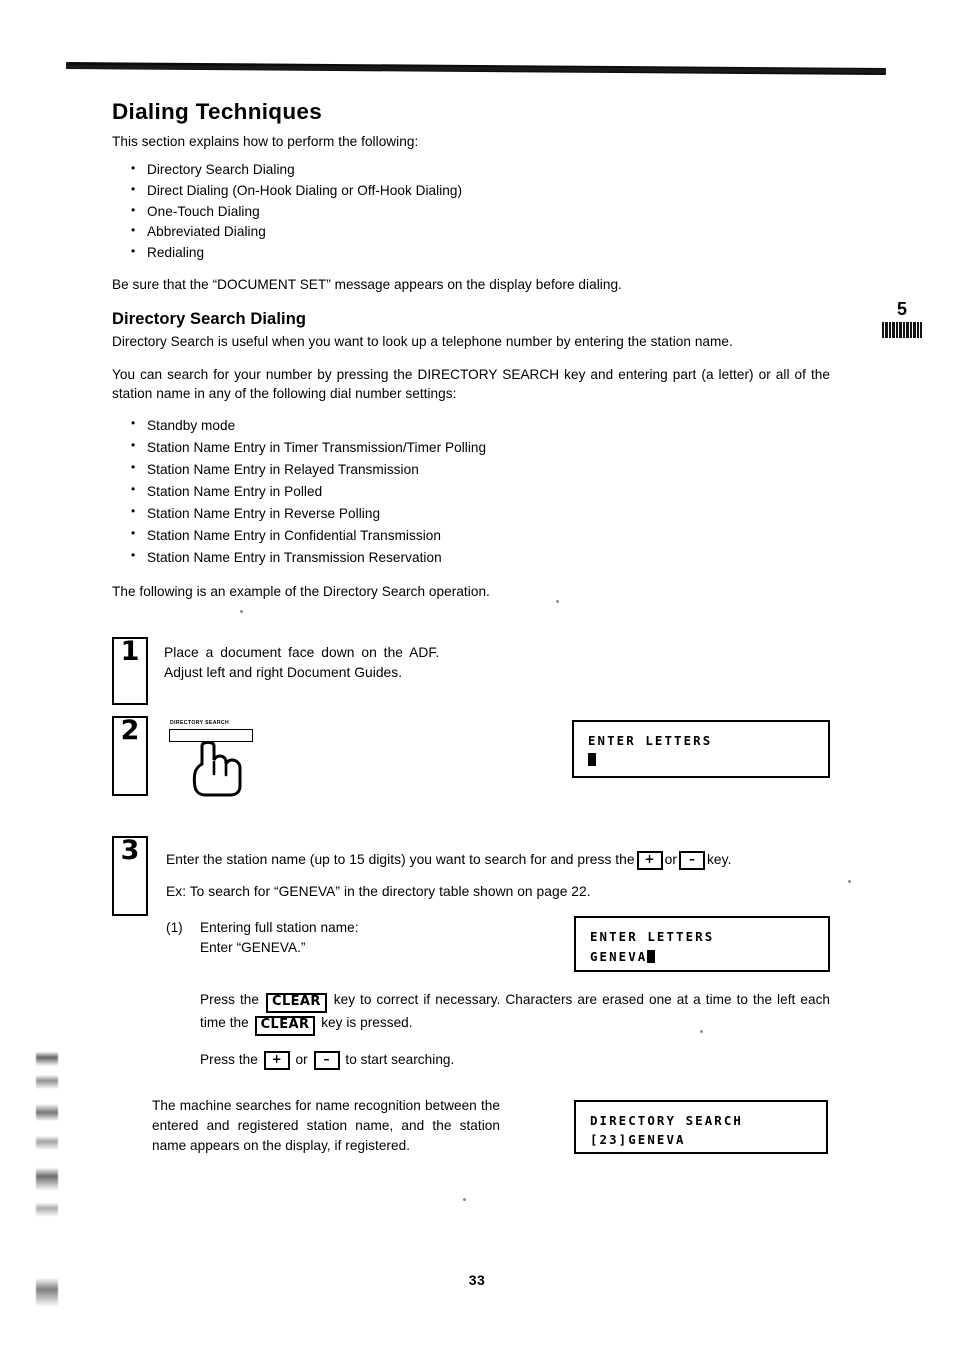 The width and height of the screenshot is (954, 1349). I want to click on list-item: Redialing, so click(480, 253).